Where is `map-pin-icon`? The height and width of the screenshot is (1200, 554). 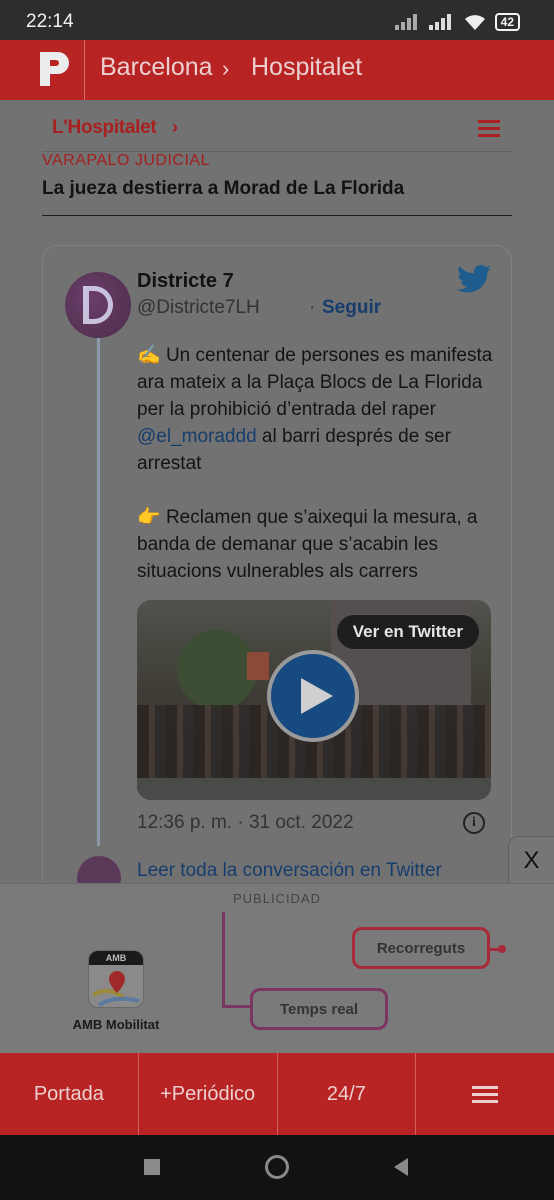 map-pin-icon is located at coordinates (115, 989).